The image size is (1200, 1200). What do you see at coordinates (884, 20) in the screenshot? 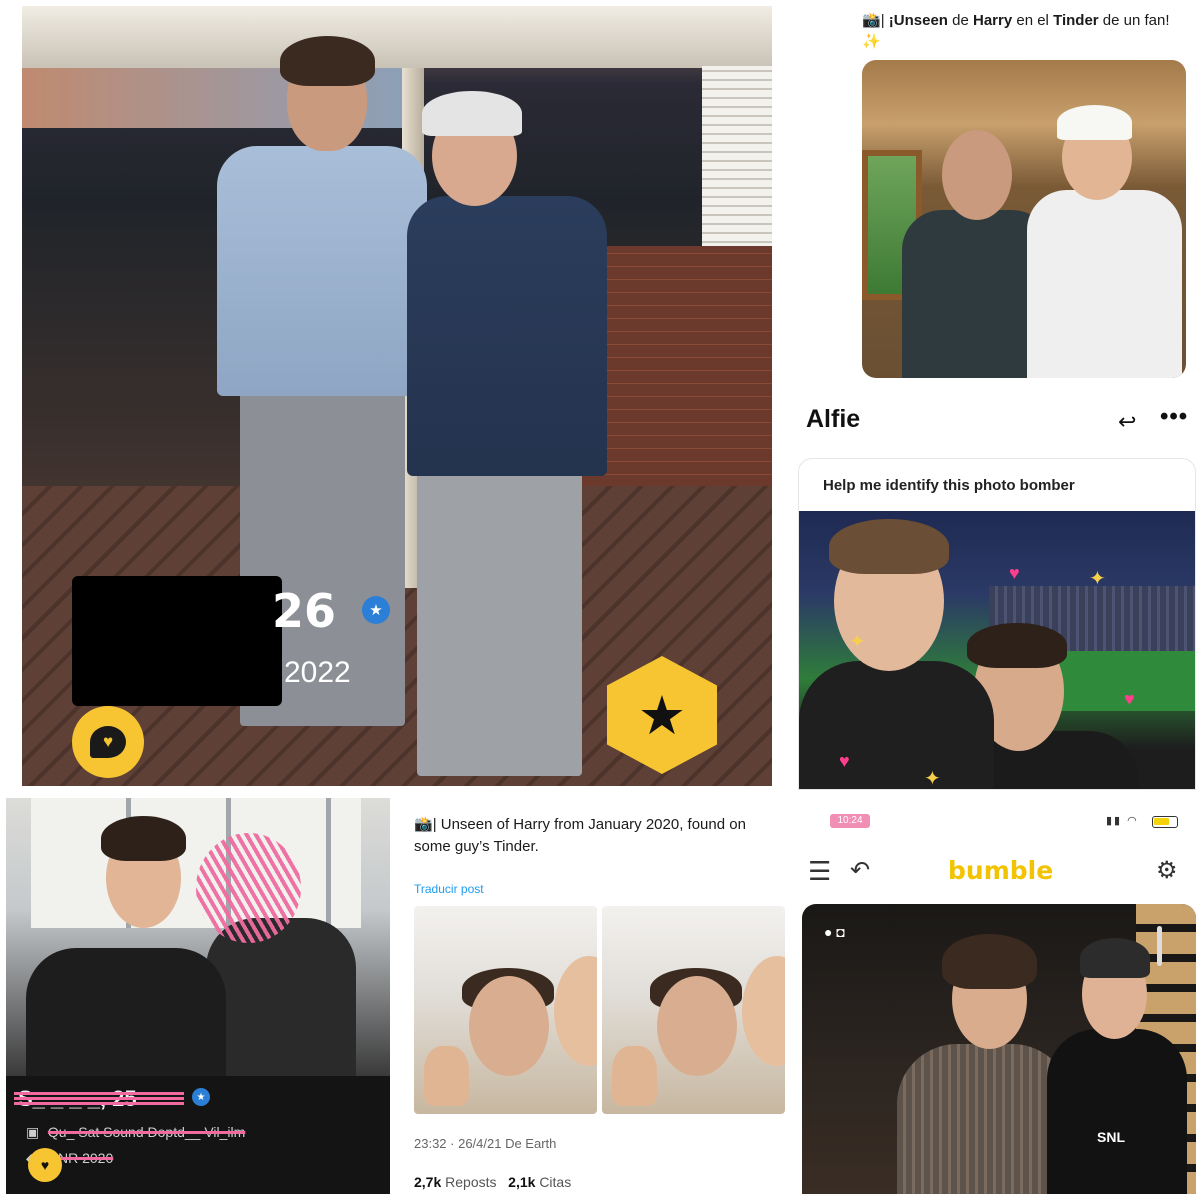
I see `tweet-text-part: |` at bounding box center [884, 20].